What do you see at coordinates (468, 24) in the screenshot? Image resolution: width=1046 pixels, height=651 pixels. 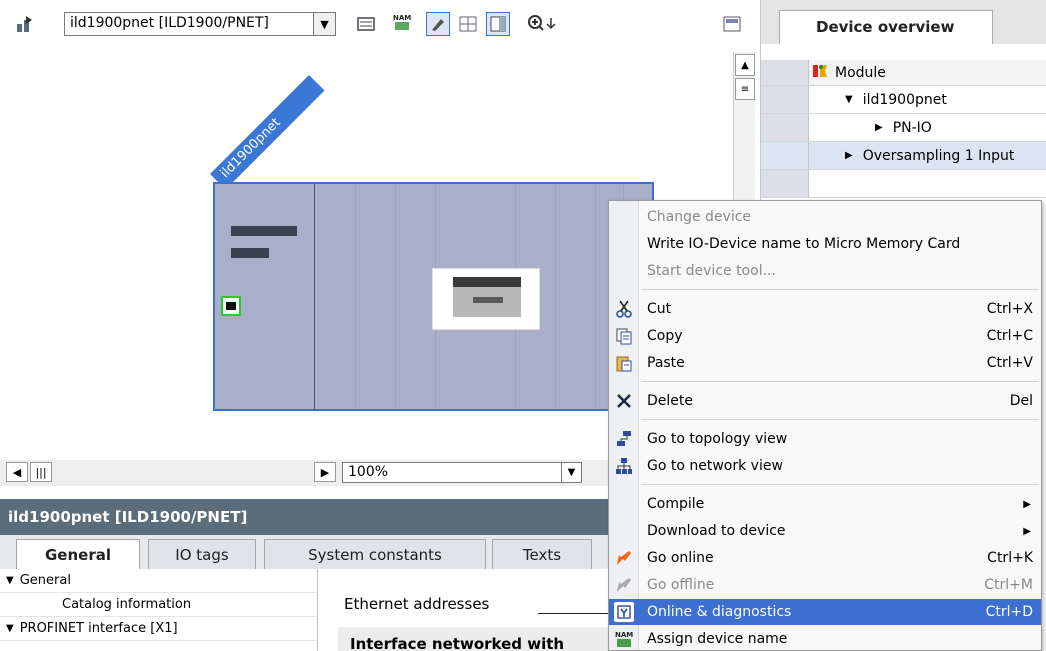 I see `grid-icon` at bounding box center [468, 24].